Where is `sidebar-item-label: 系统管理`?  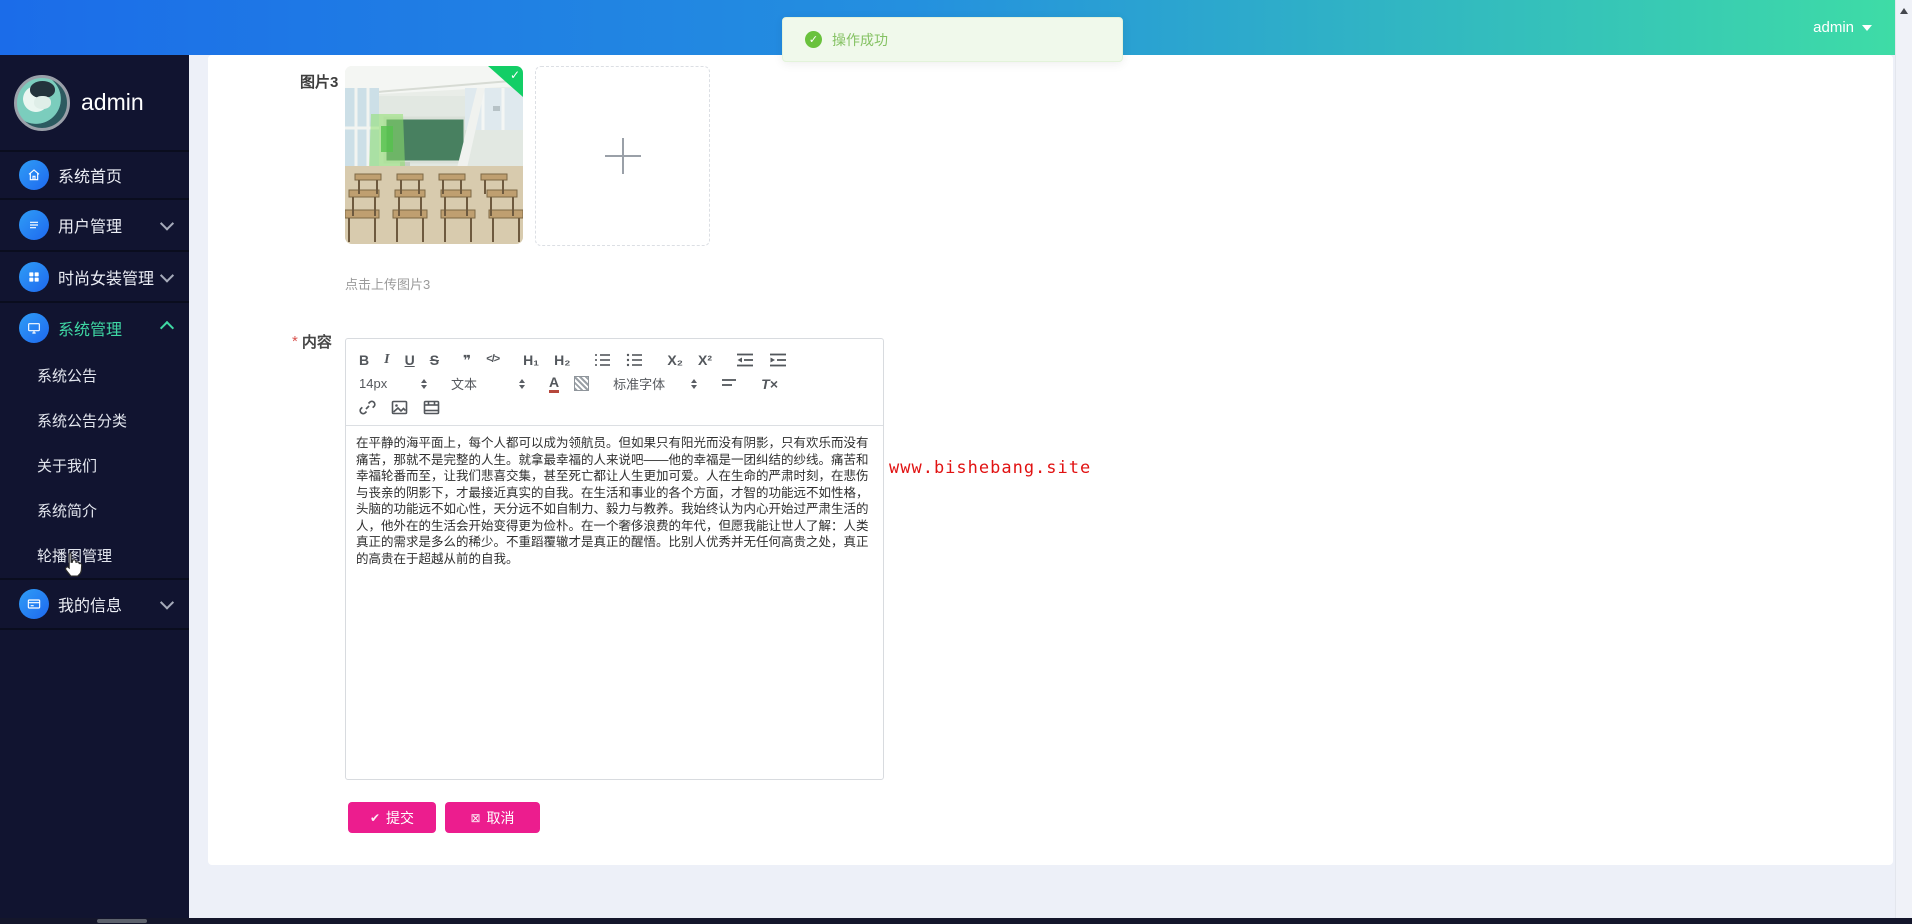
sidebar-item-label: 系统管理 is located at coordinates (90, 330).